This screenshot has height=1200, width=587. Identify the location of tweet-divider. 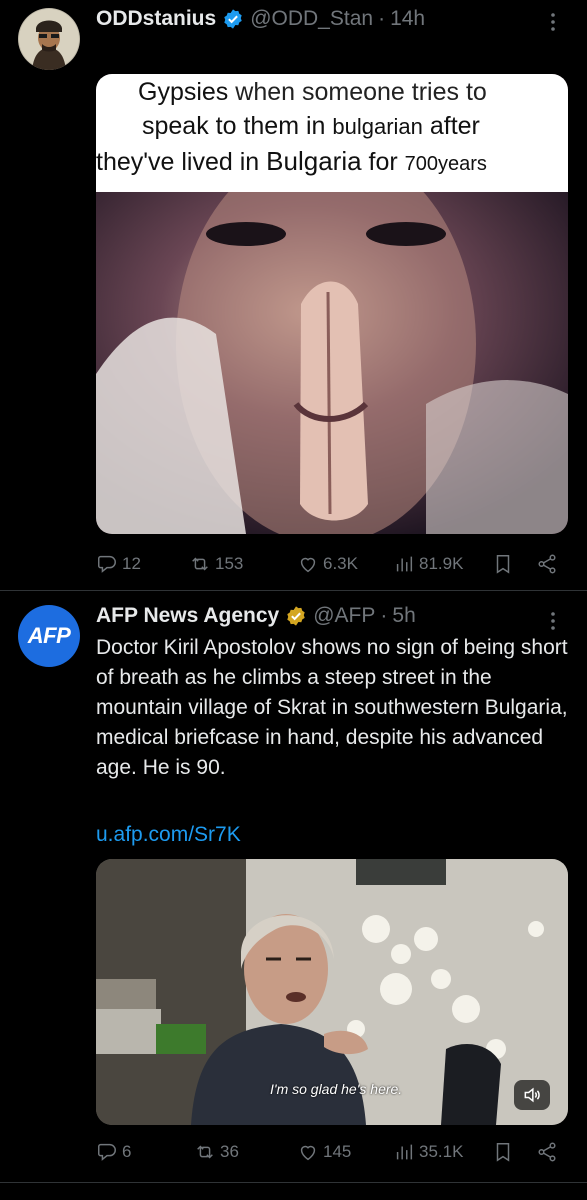
(293, 1182).